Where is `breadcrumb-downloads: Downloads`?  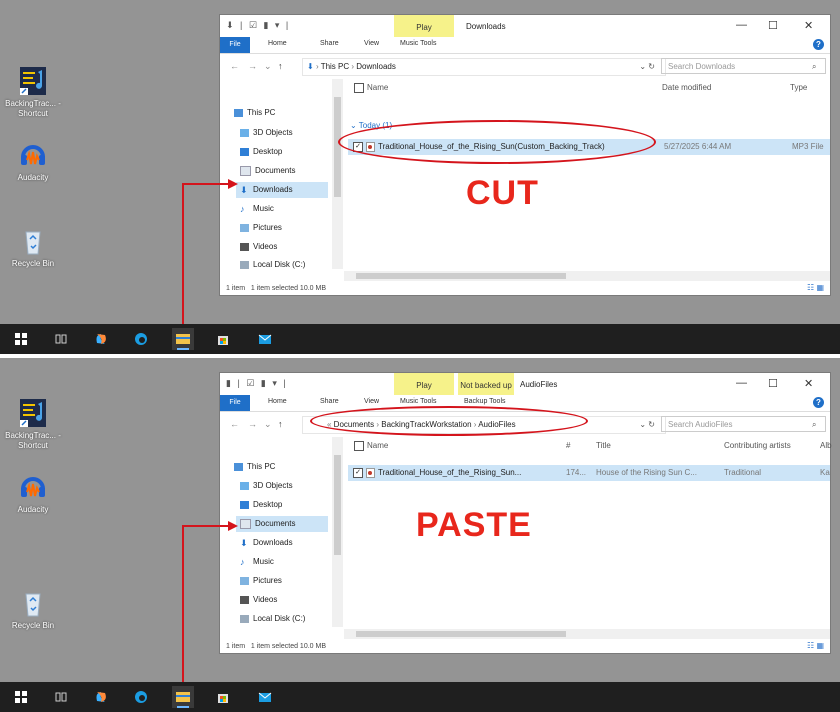
breadcrumb-downloads: Downloads is located at coordinates (376, 66).